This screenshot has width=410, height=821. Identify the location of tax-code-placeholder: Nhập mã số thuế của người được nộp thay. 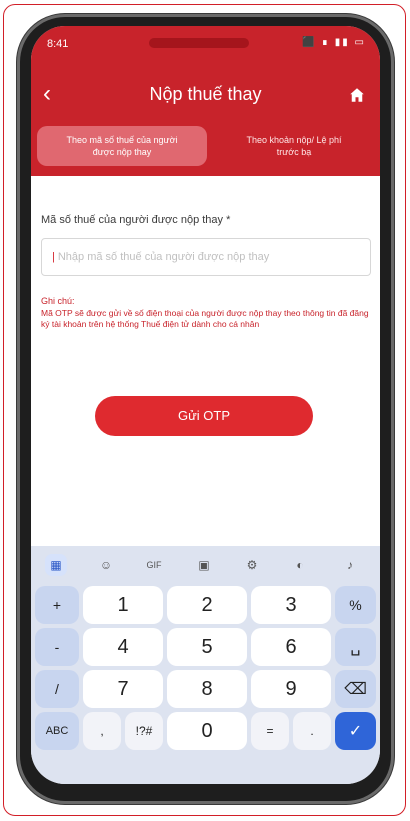
(163, 257).